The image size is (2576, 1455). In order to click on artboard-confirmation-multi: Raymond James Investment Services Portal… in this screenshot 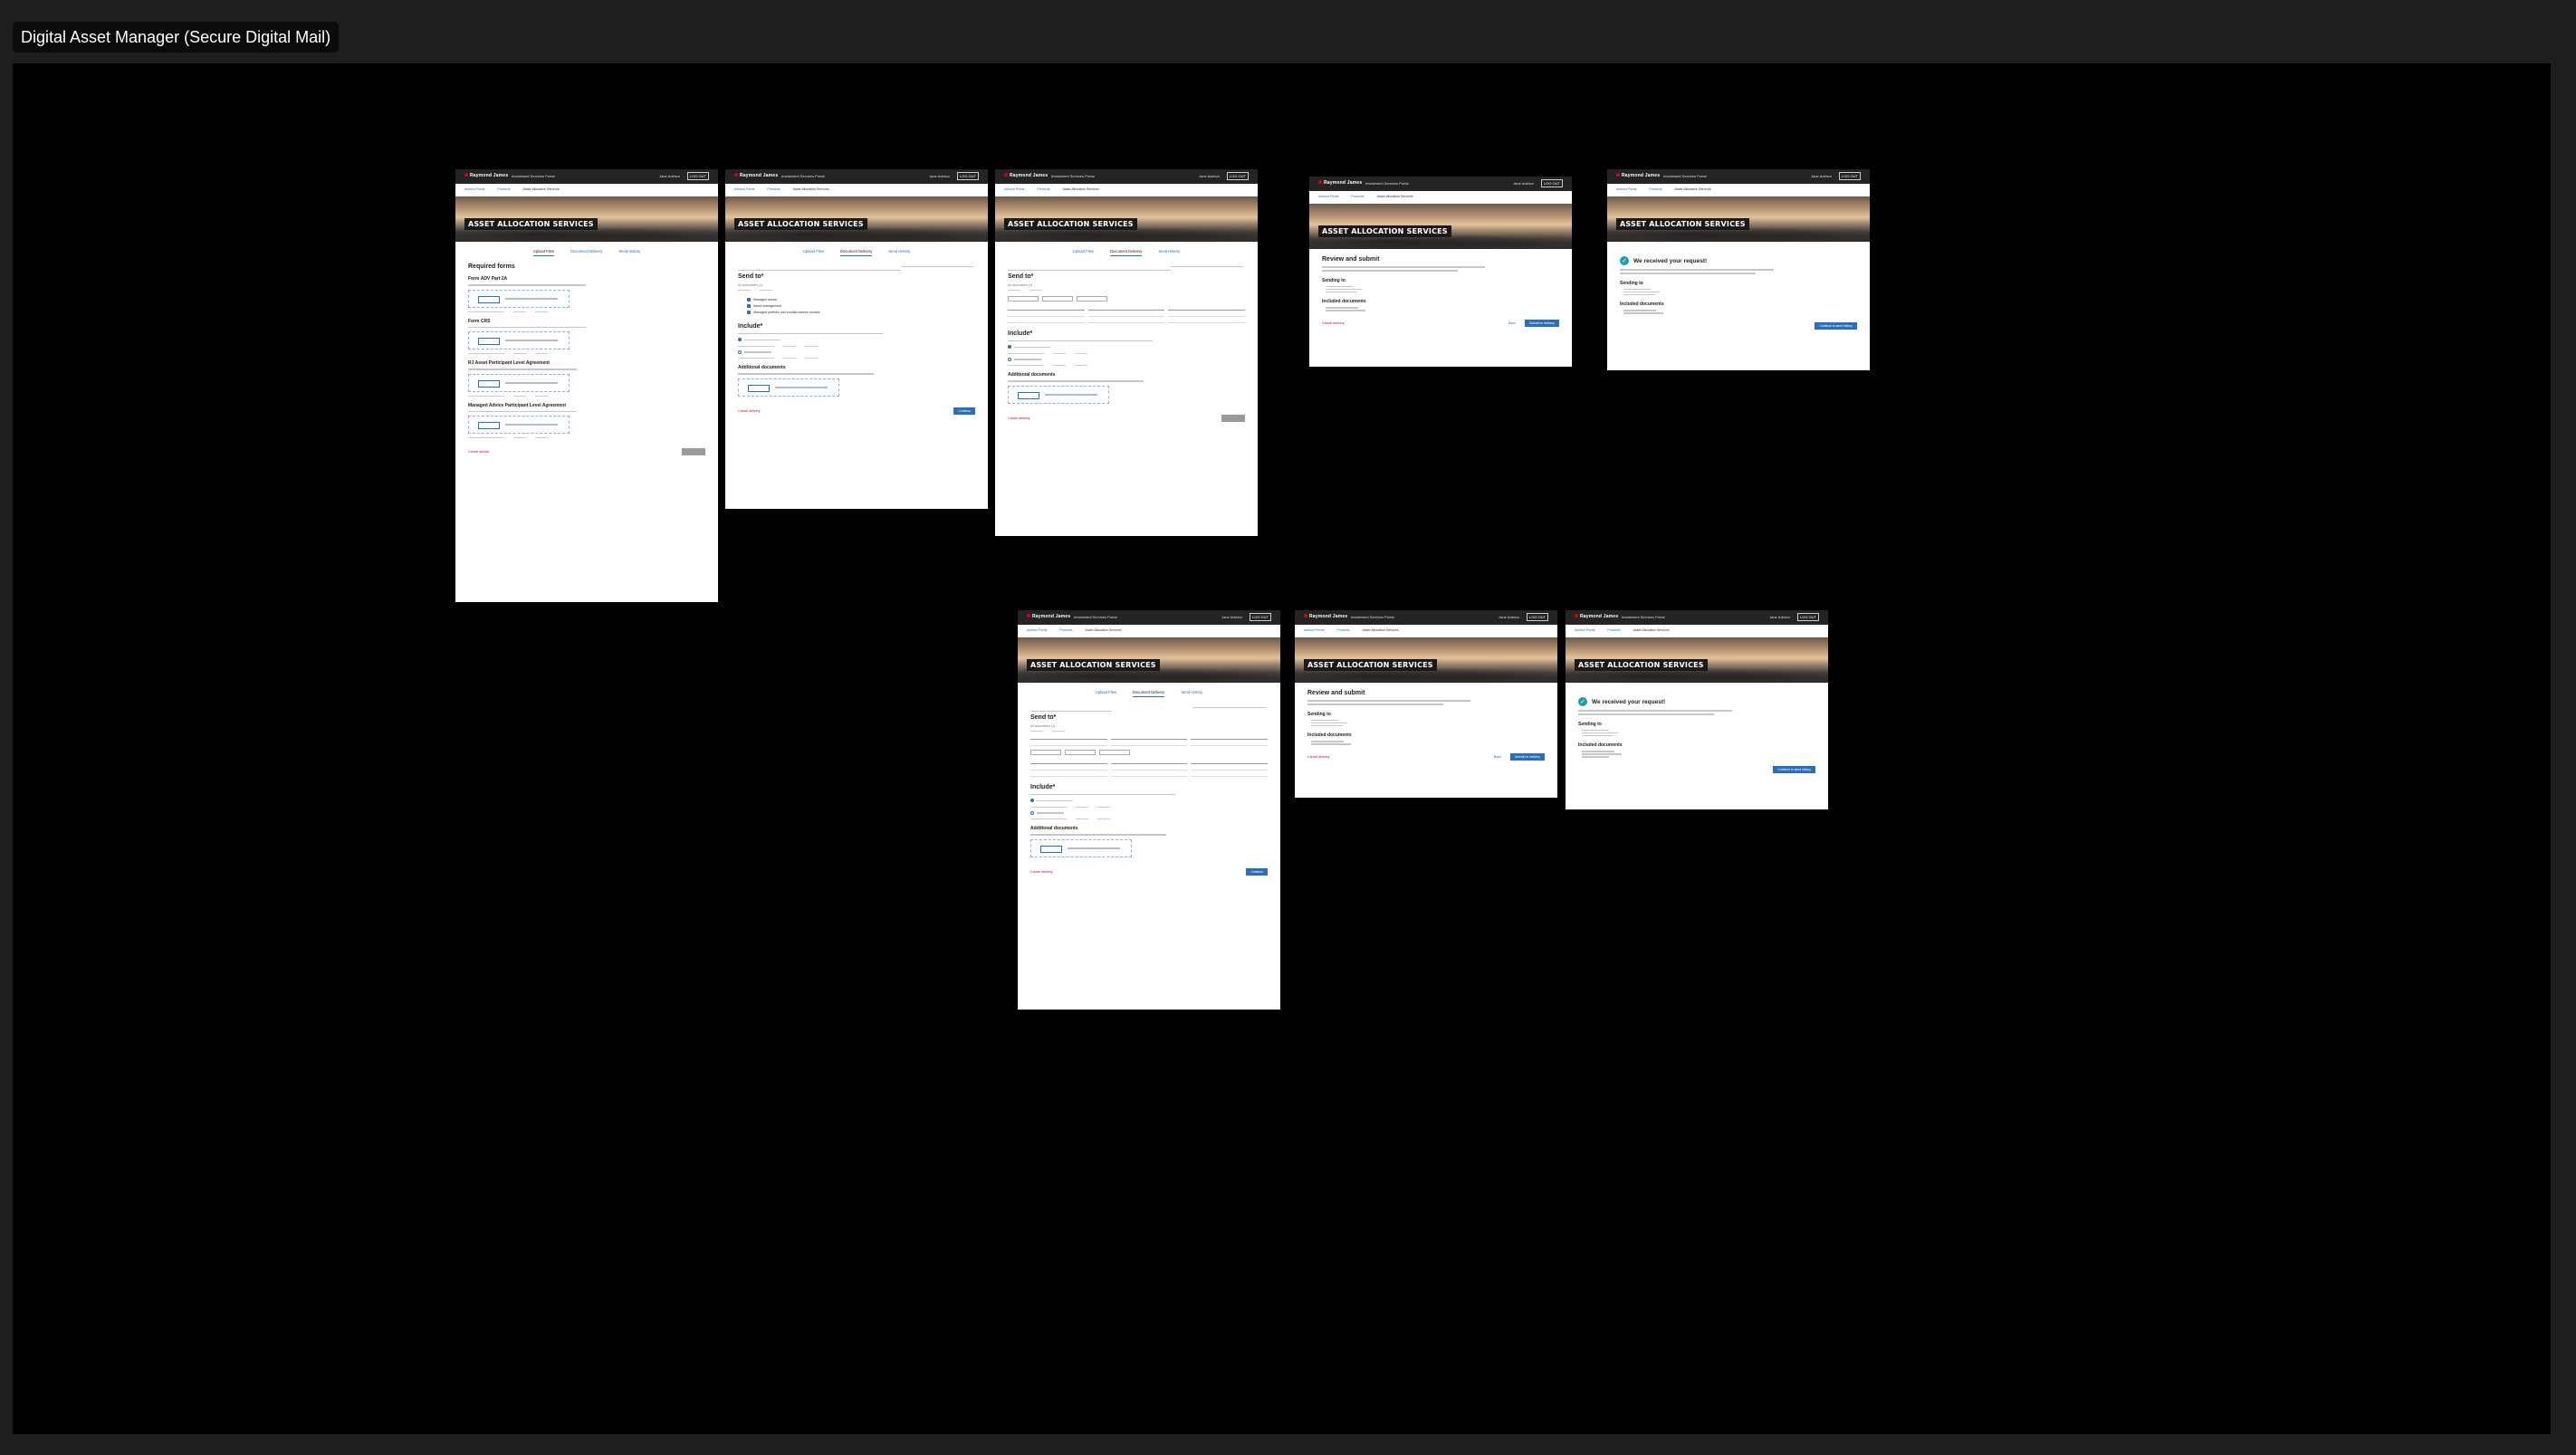, I will do `click(1697, 709)`.